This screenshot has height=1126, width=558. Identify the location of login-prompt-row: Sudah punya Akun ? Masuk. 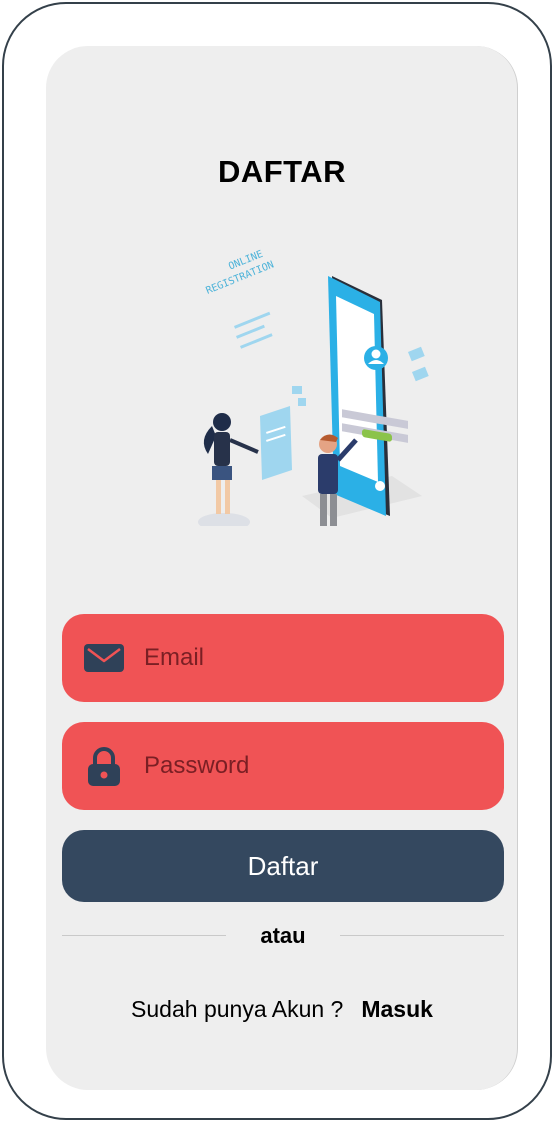
(282, 1009).